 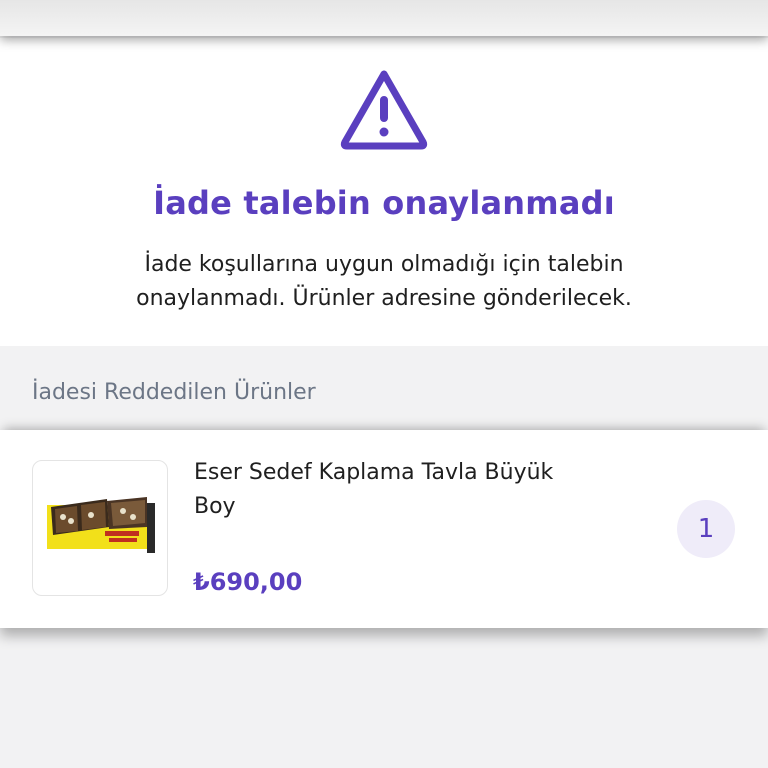 What do you see at coordinates (706, 529) in the screenshot?
I see `quantity-badge: 1` at bounding box center [706, 529].